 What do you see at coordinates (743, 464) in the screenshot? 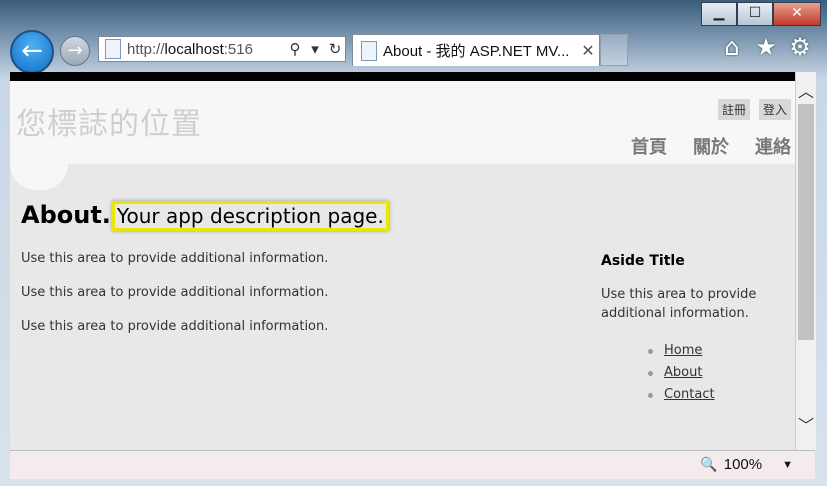
I see `zoom-level: 100%` at bounding box center [743, 464].